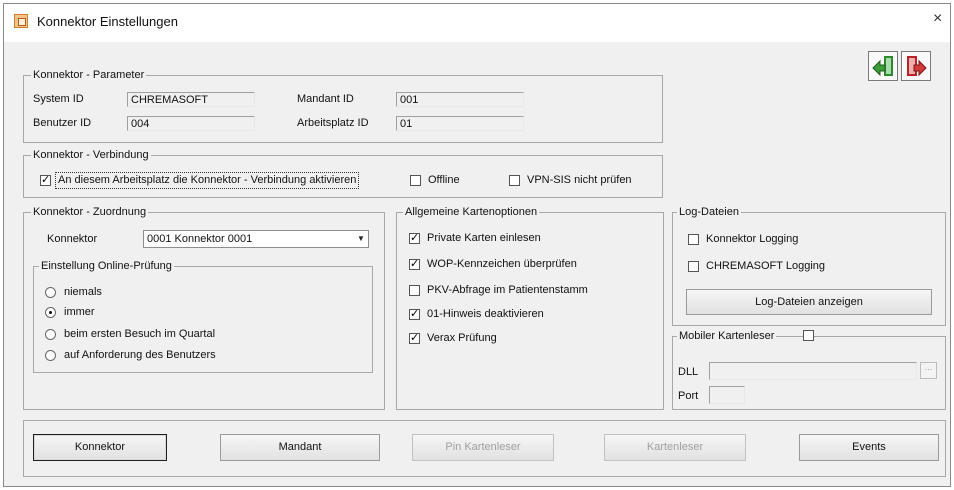 This screenshot has width=954, height=490. Describe the element at coordinates (693, 266) in the screenshot. I see `chremasoft-logging-checkbox` at that location.